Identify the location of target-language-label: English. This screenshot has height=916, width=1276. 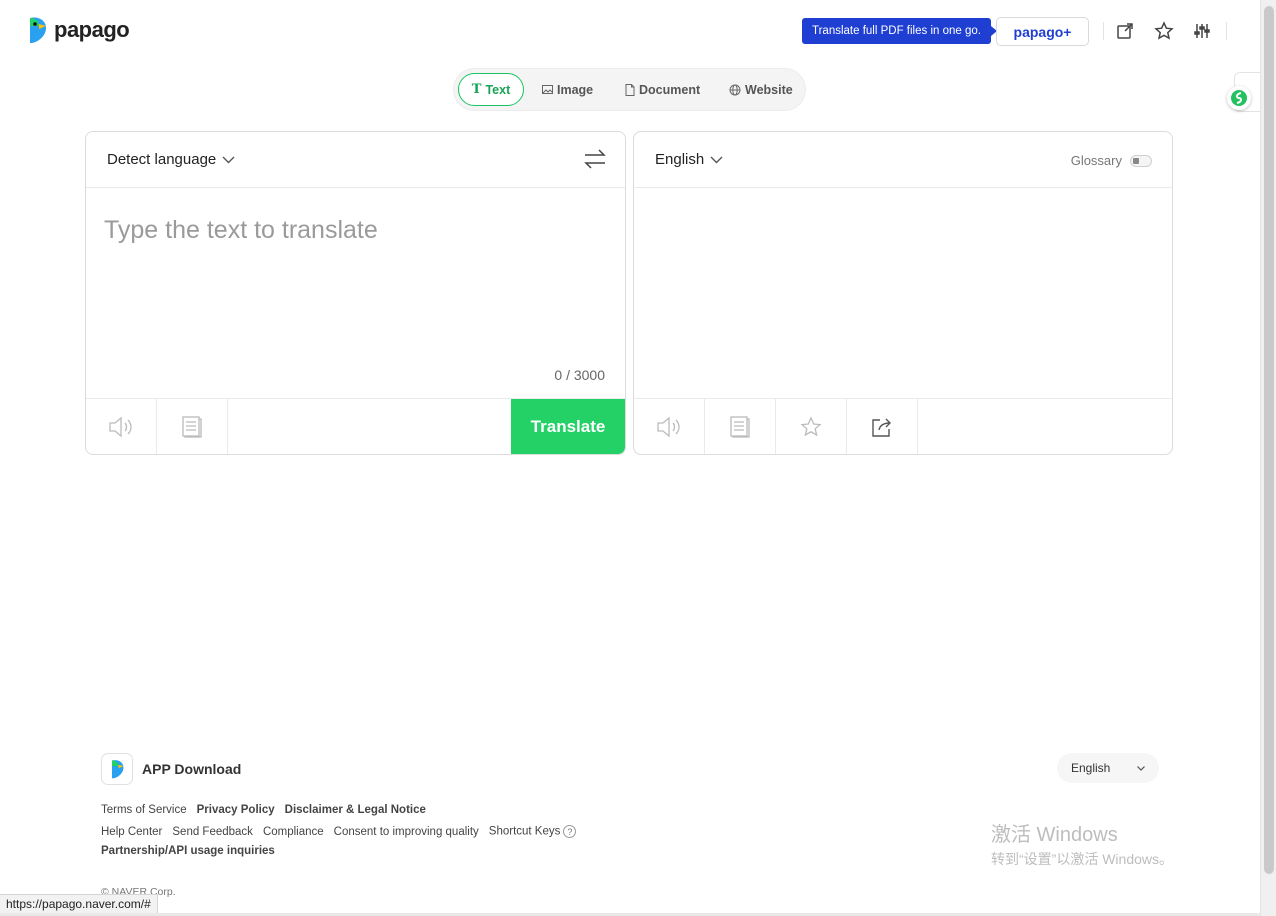
(680, 159).